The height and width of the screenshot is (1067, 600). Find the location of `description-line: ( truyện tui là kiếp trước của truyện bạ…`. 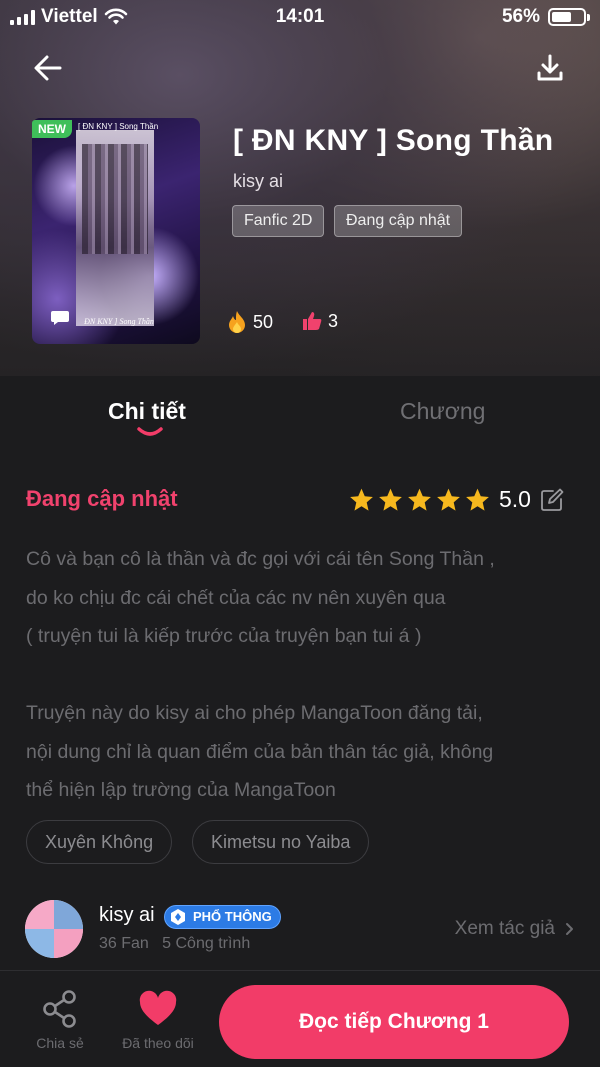

description-line: ( truyện tui là kiếp trước của truyện bạ… is located at coordinates (224, 636).